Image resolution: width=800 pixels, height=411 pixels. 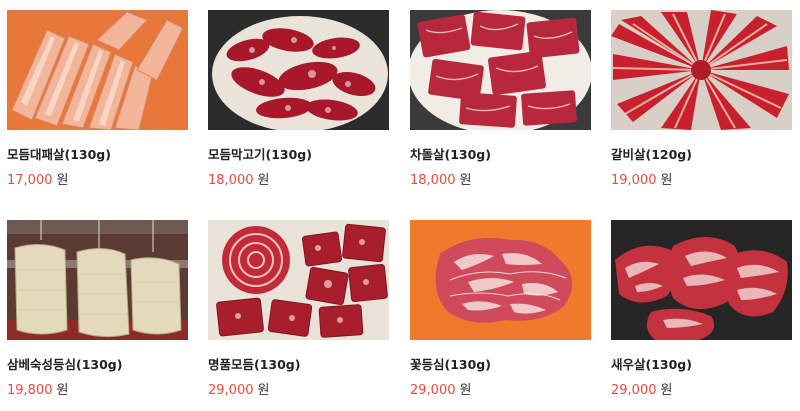 I want to click on product-card: 모듬막고기(130g) 18,000 원, so click(x=298, y=99).